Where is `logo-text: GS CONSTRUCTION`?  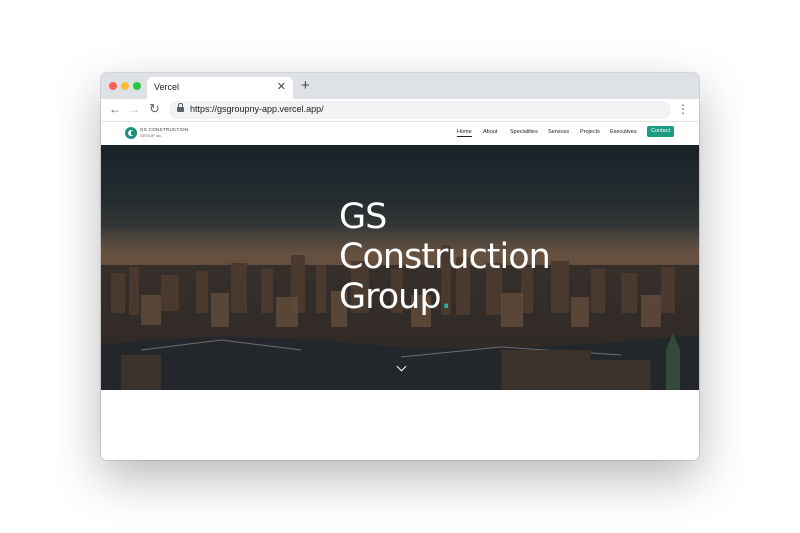 logo-text: GS CONSTRUCTION is located at coordinates (164, 129).